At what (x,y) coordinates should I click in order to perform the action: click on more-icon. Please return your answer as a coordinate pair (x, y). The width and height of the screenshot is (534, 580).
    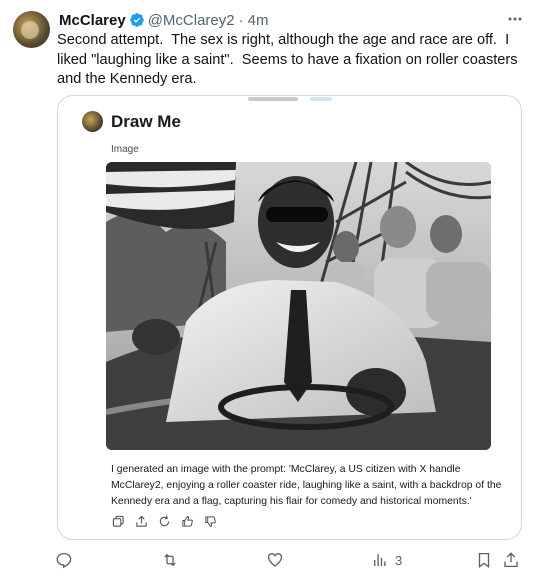
    Looking at the image, I should click on (515, 19).